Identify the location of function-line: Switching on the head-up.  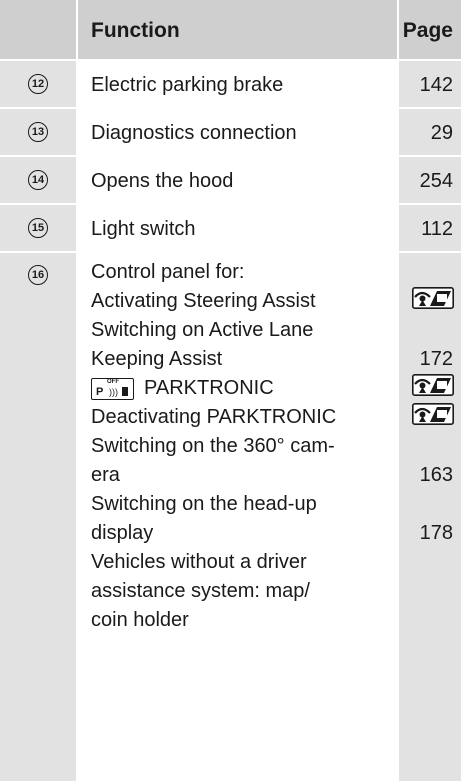
(204, 504).